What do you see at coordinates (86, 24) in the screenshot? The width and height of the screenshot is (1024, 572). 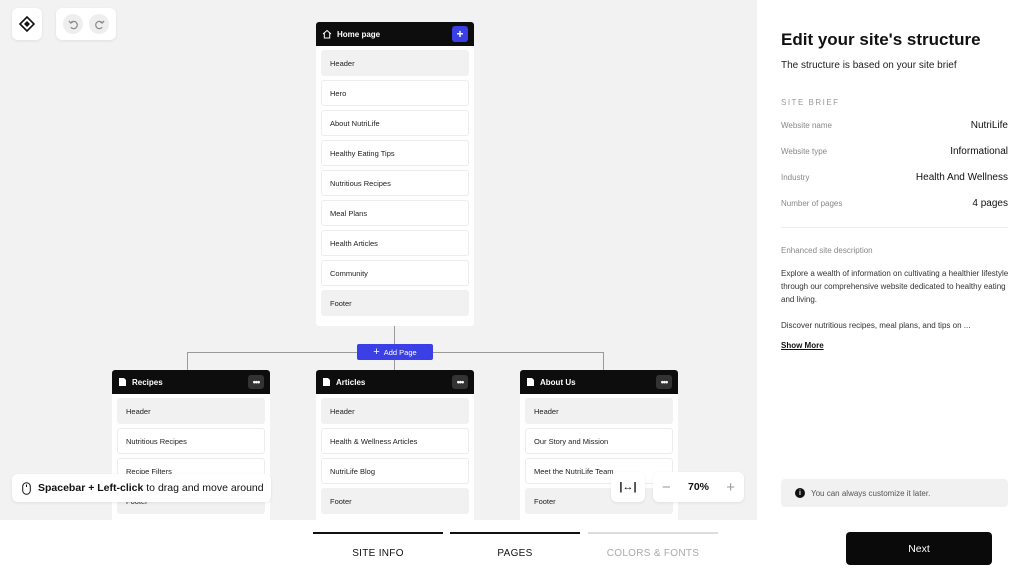 I see `undo-redo-group` at bounding box center [86, 24].